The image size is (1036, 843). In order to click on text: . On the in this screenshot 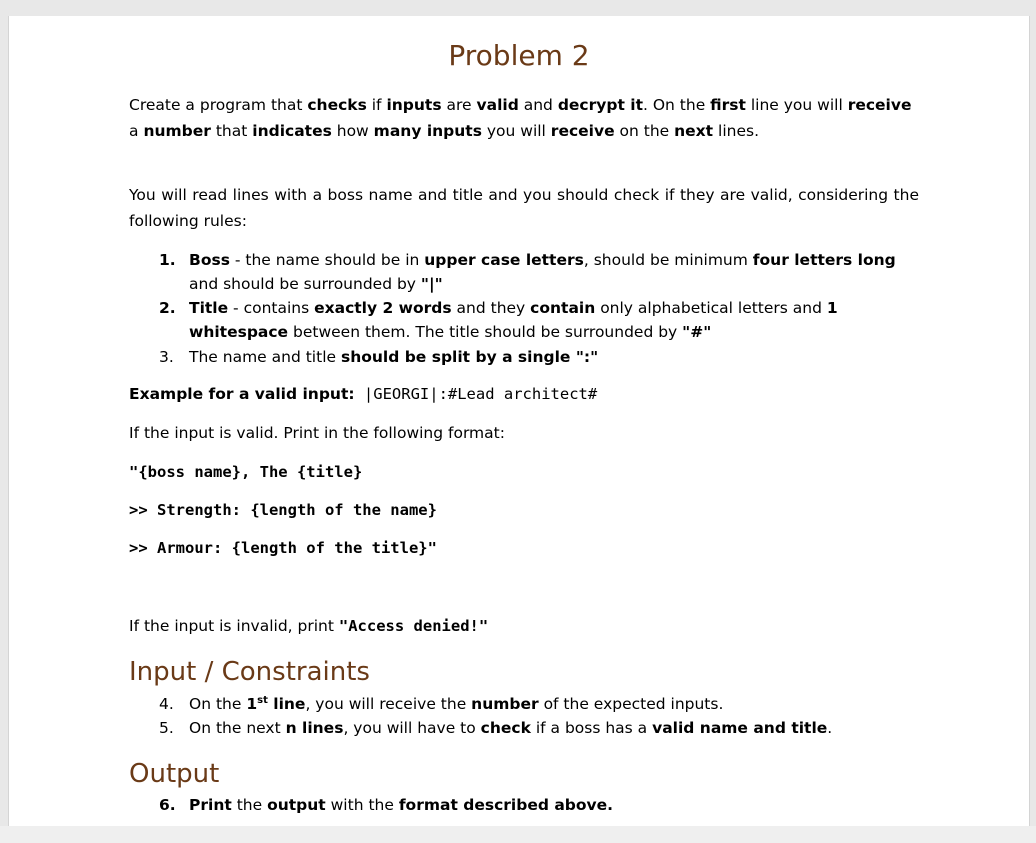, I will do `click(676, 105)`.